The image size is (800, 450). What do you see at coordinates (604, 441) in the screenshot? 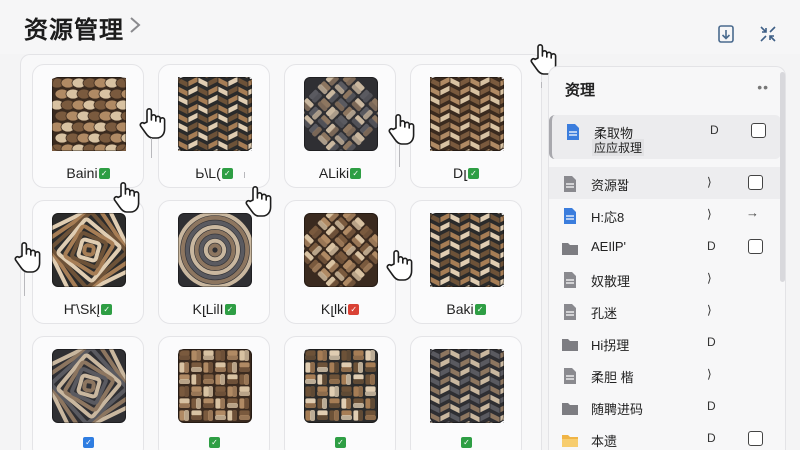
I see `item-name: 本遗` at bounding box center [604, 441].